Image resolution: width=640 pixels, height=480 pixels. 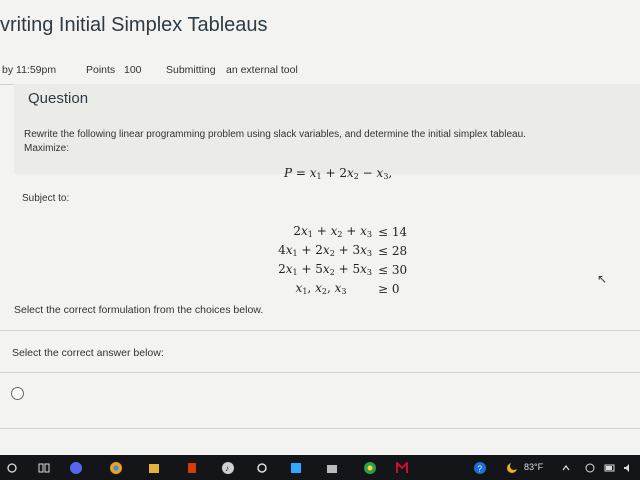 I want to click on help-icon: ?, so click(x=480, y=468).